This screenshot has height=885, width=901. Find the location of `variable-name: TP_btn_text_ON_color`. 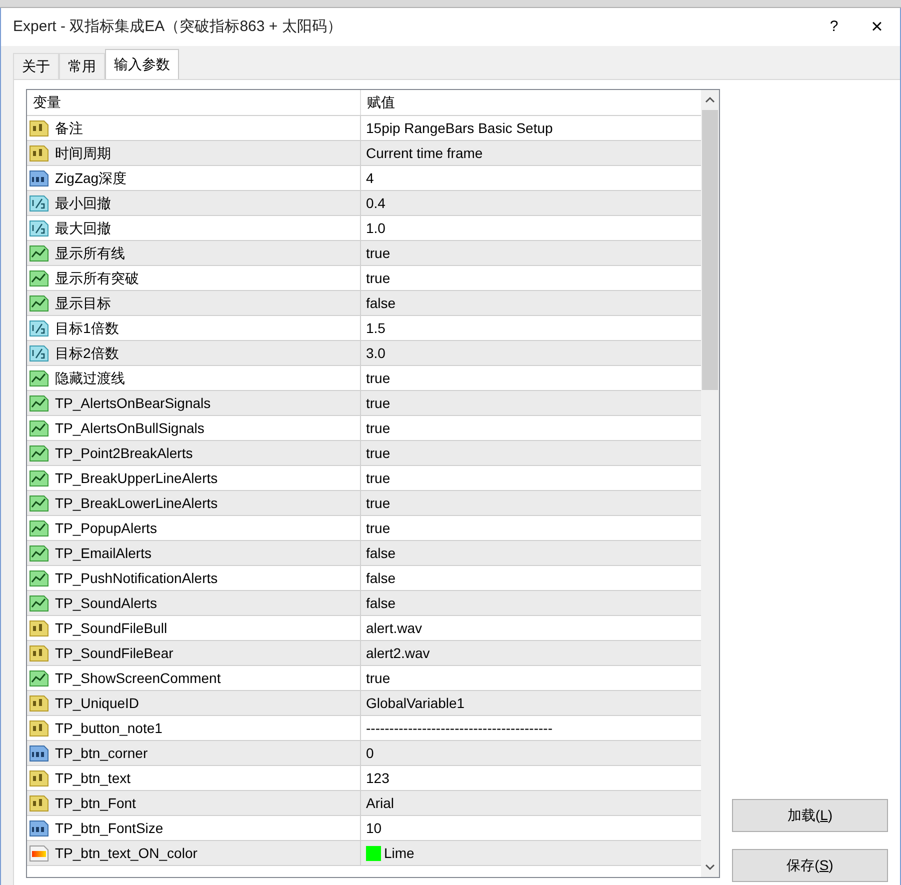

variable-name: TP_btn_text_ON_color is located at coordinates (126, 853).